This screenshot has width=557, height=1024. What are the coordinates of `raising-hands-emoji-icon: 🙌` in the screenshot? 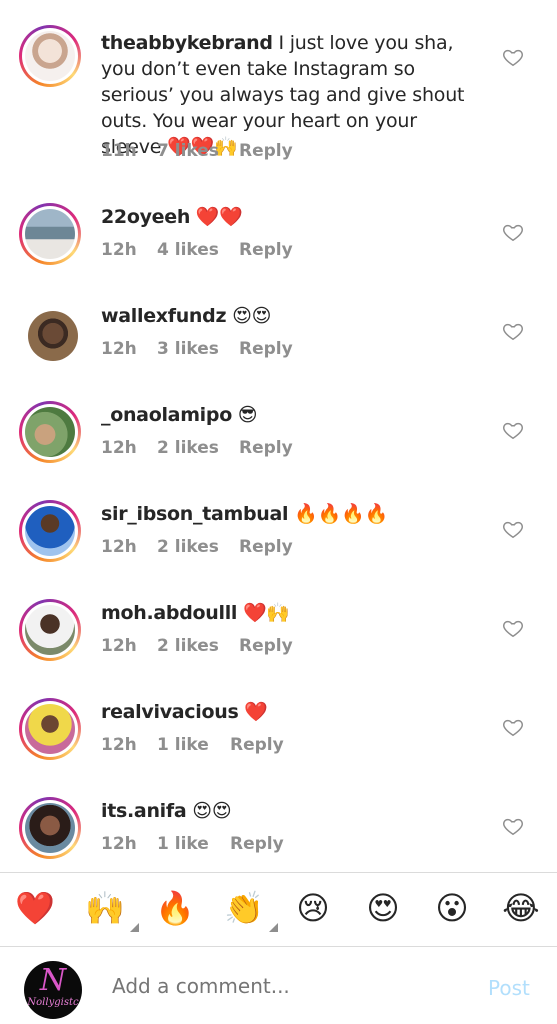 It's located at (111, 909).